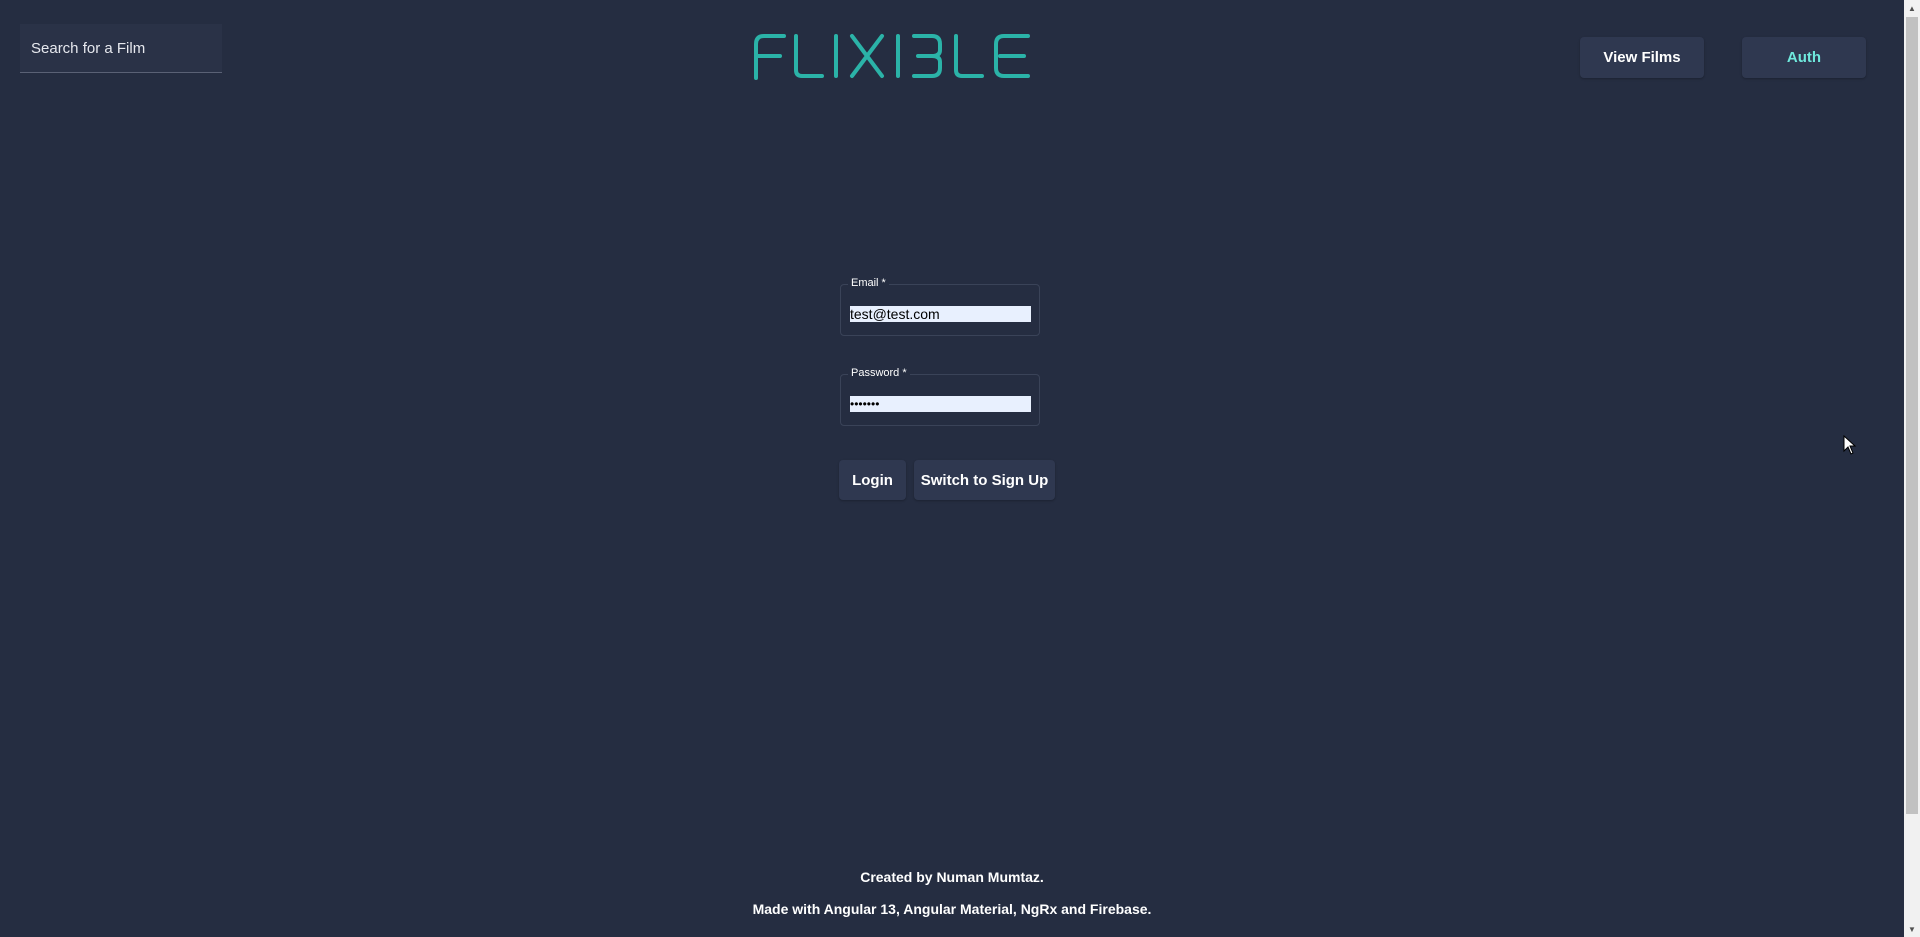  I want to click on email-field: Email *, so click(940, 306).